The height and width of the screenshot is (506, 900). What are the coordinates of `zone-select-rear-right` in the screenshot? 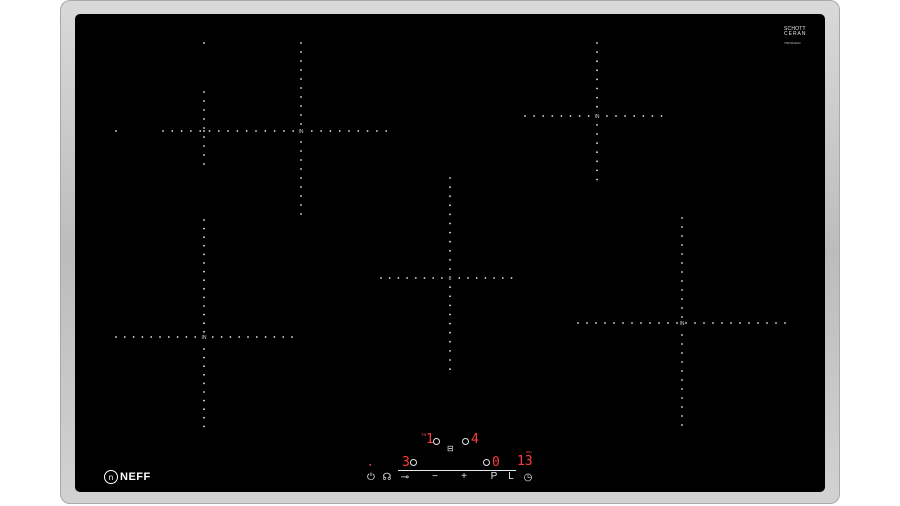 It's located at (465, 441).